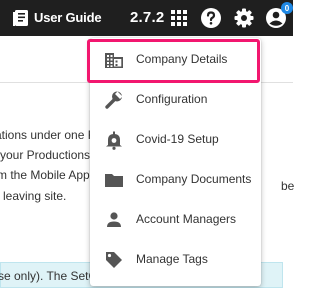 The height and width of the screenshot is (288, 320). What do you see at coordinates (114, 100) in the screenshot?
I see `wrench-icon` at bounding box center [114, 100].